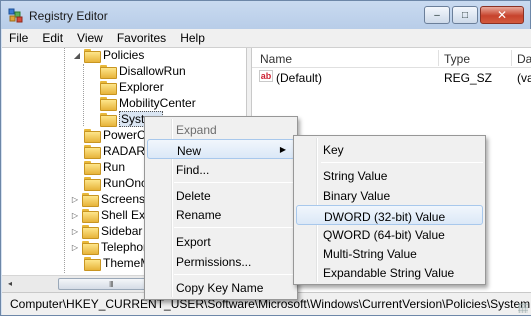  I want to click on menu-item-label: Key, so click(333, 150).